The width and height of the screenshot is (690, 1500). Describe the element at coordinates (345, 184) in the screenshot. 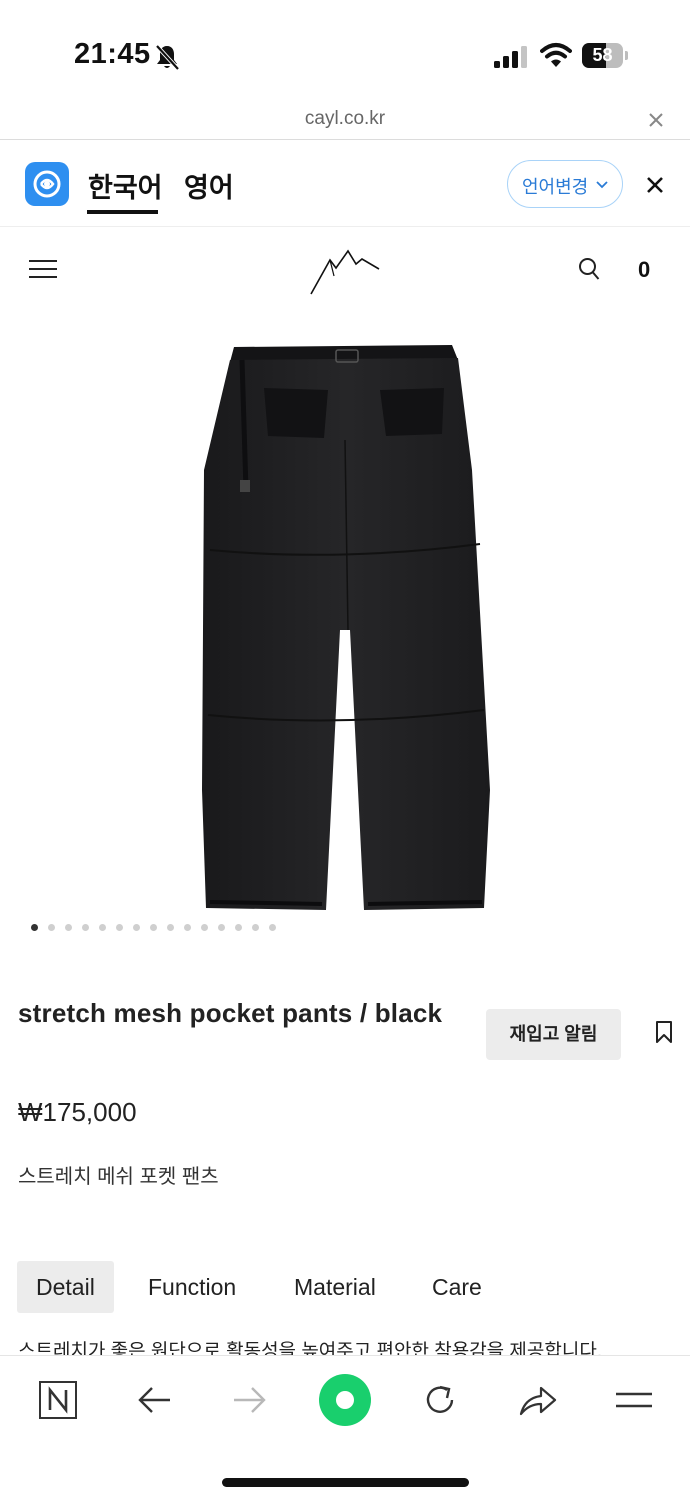

I see `translate-bar: 한국어 영어 언어변경` at that location.